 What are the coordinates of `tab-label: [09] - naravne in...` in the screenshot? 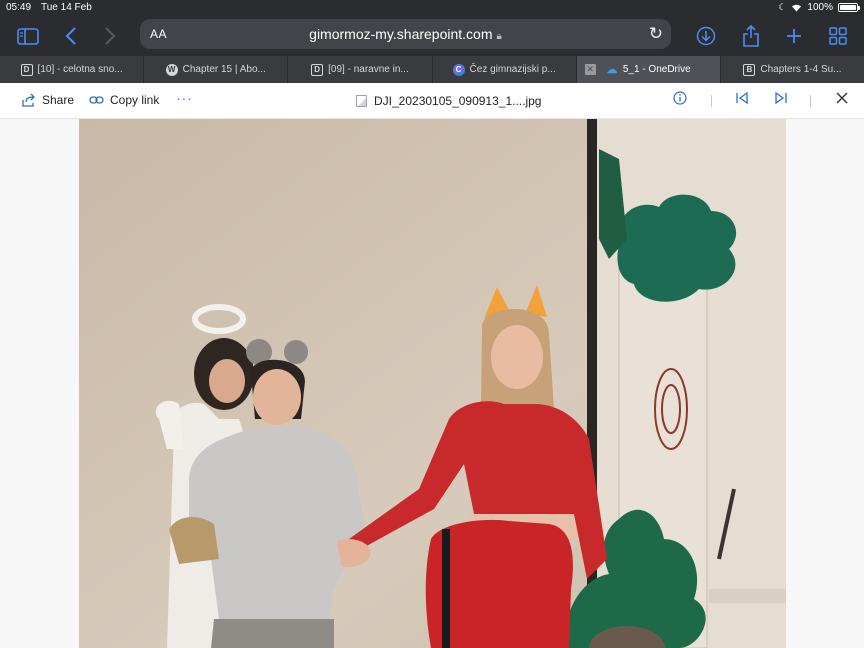 It's located at (368, 69).